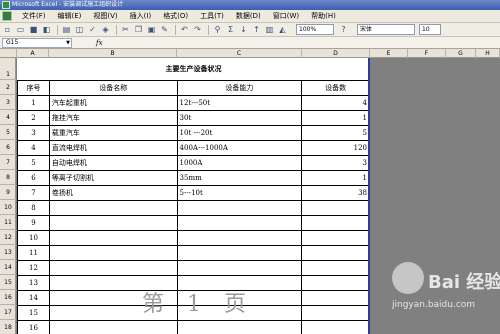  Describe the element at coordinates (141, 16) in the screenshot. I see `menu-insert: 插入(I)` at that location.